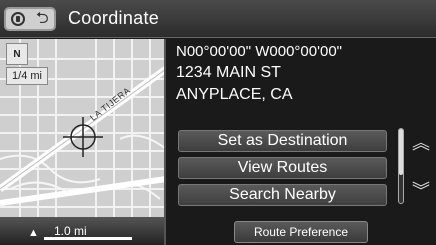 Image resolution: width=436 pixels, height=245 pixels. What do you see at coordinates (30, 19) in the screenshot?
I see `menu-back-button: ⮌` at bounding box center [30, 19].